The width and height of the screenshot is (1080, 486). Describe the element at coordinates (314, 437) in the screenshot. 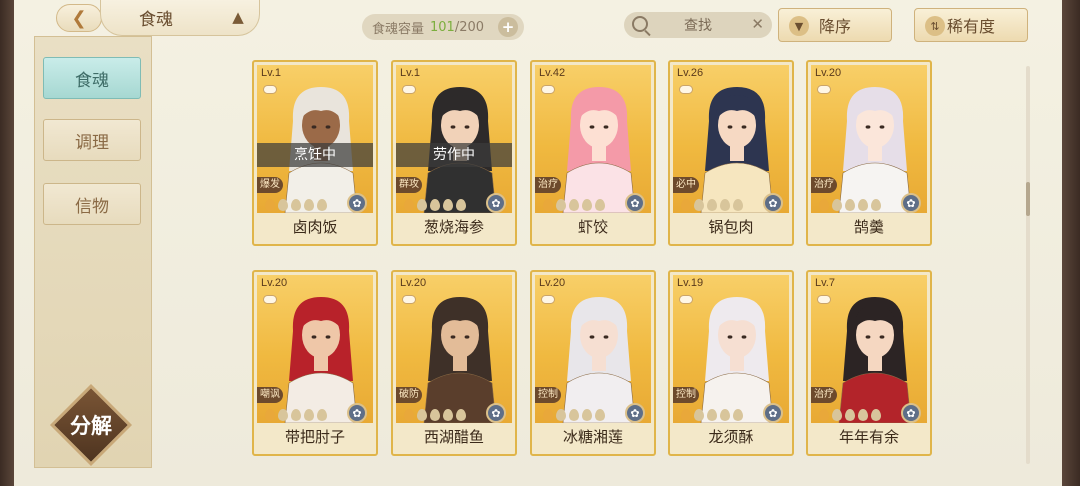

I see `card-name: 带把肘子` at that location.